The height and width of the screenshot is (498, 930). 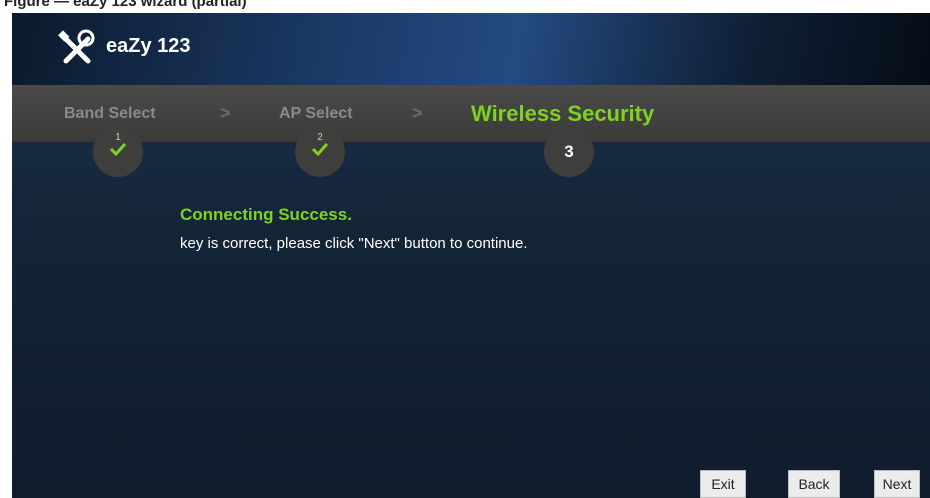 What do you see at coordinates (814, 484) in the screenshot?
I see `back-button: Back` at bounding box center [814, 484].